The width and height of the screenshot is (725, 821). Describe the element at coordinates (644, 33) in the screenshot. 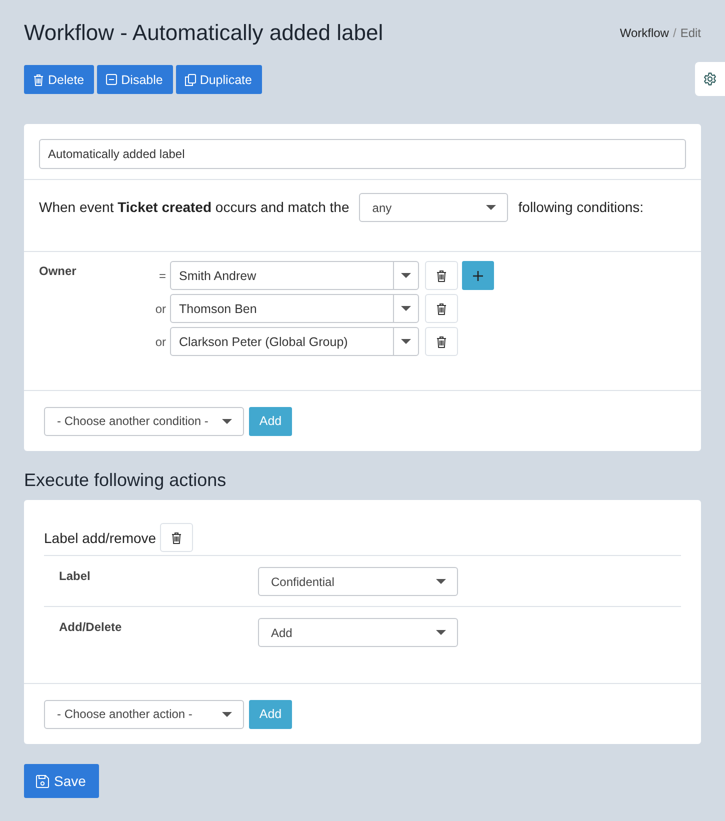

I see `breadcrumb-link: Workflow` at that location.